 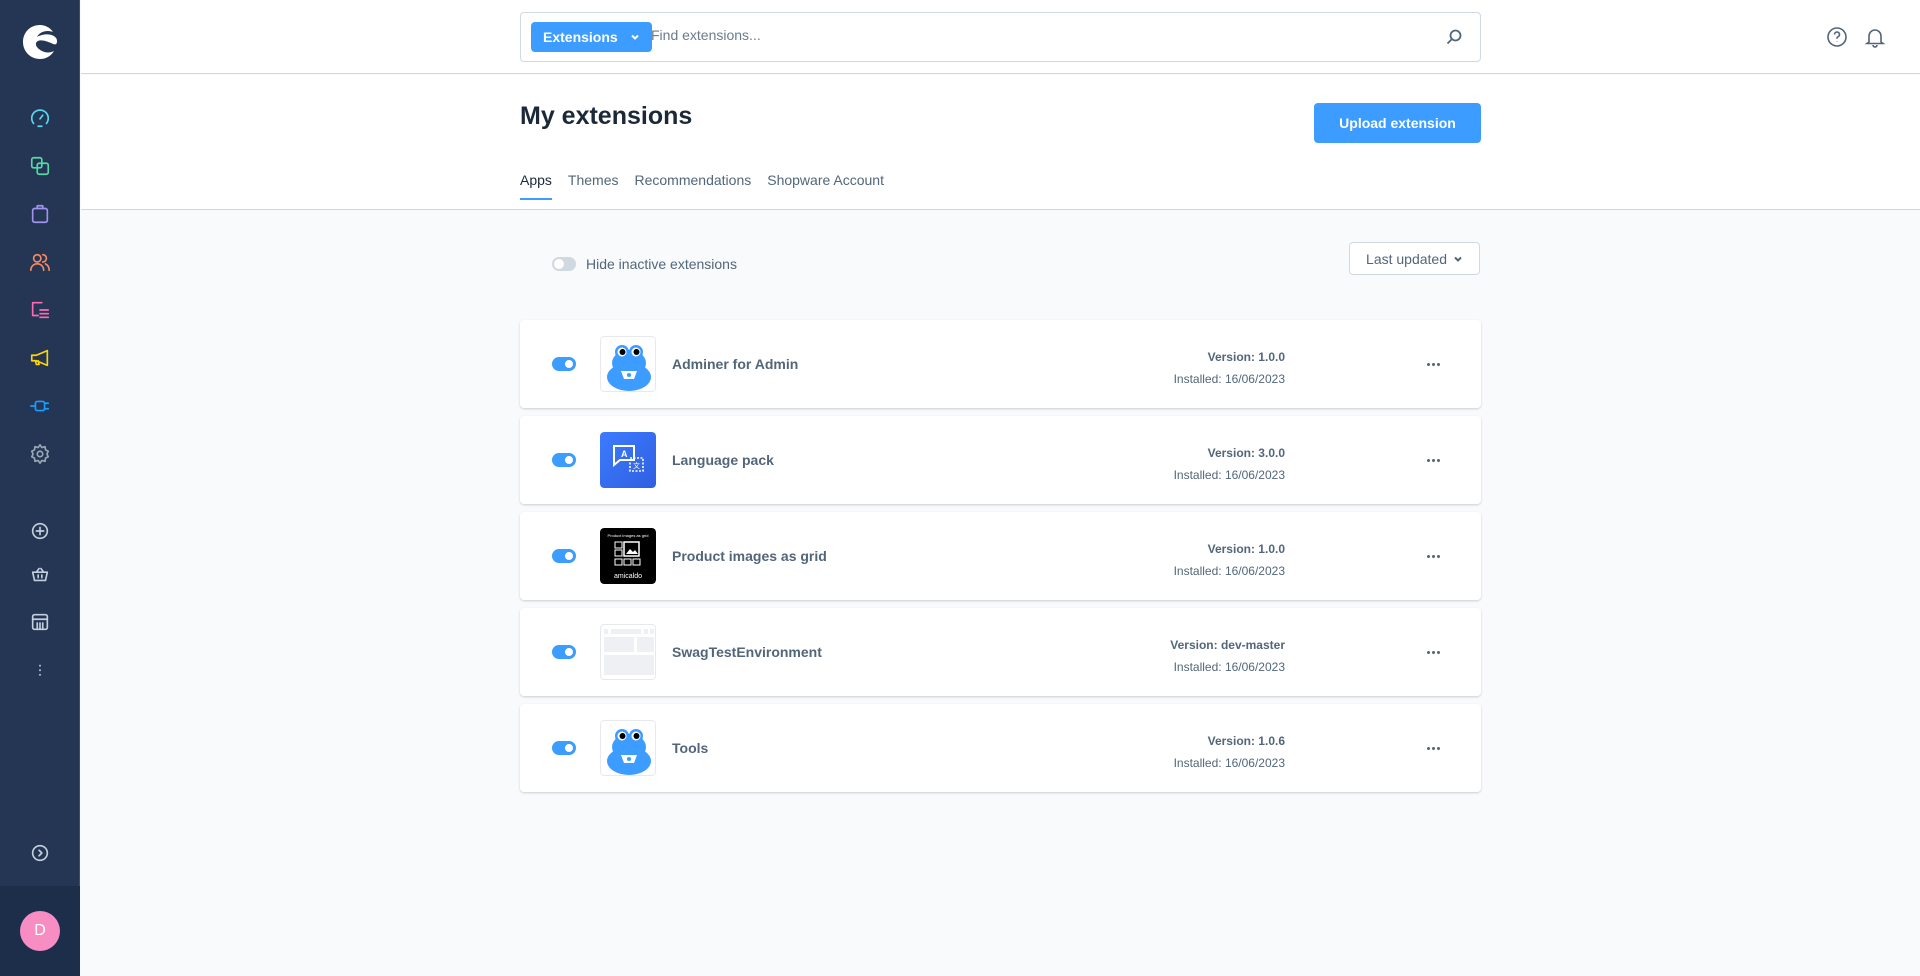 I want to click on sidebar-item-orders, so click(x=40, y=214).